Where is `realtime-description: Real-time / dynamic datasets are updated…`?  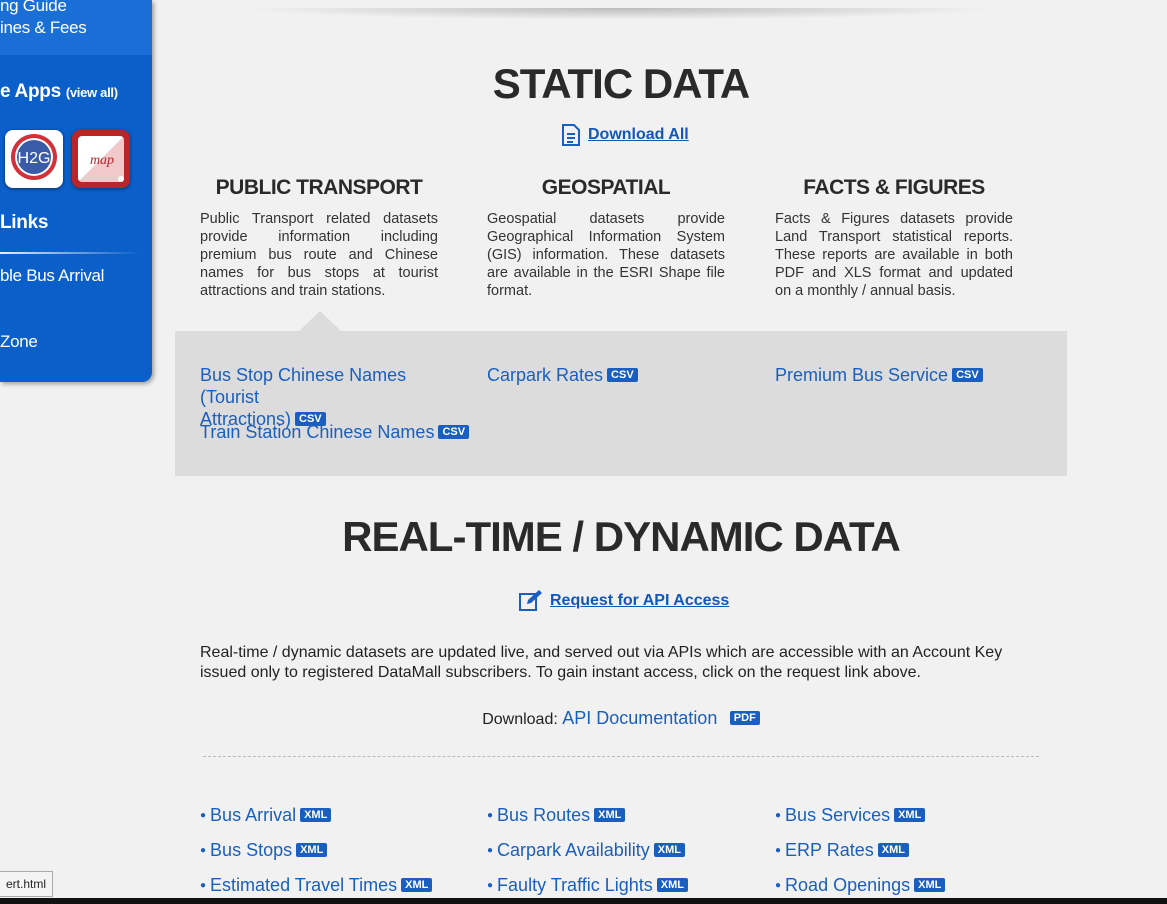 realtime-description: Real-time / dynamic datasets are updated… is located at coordinates (601, 662).